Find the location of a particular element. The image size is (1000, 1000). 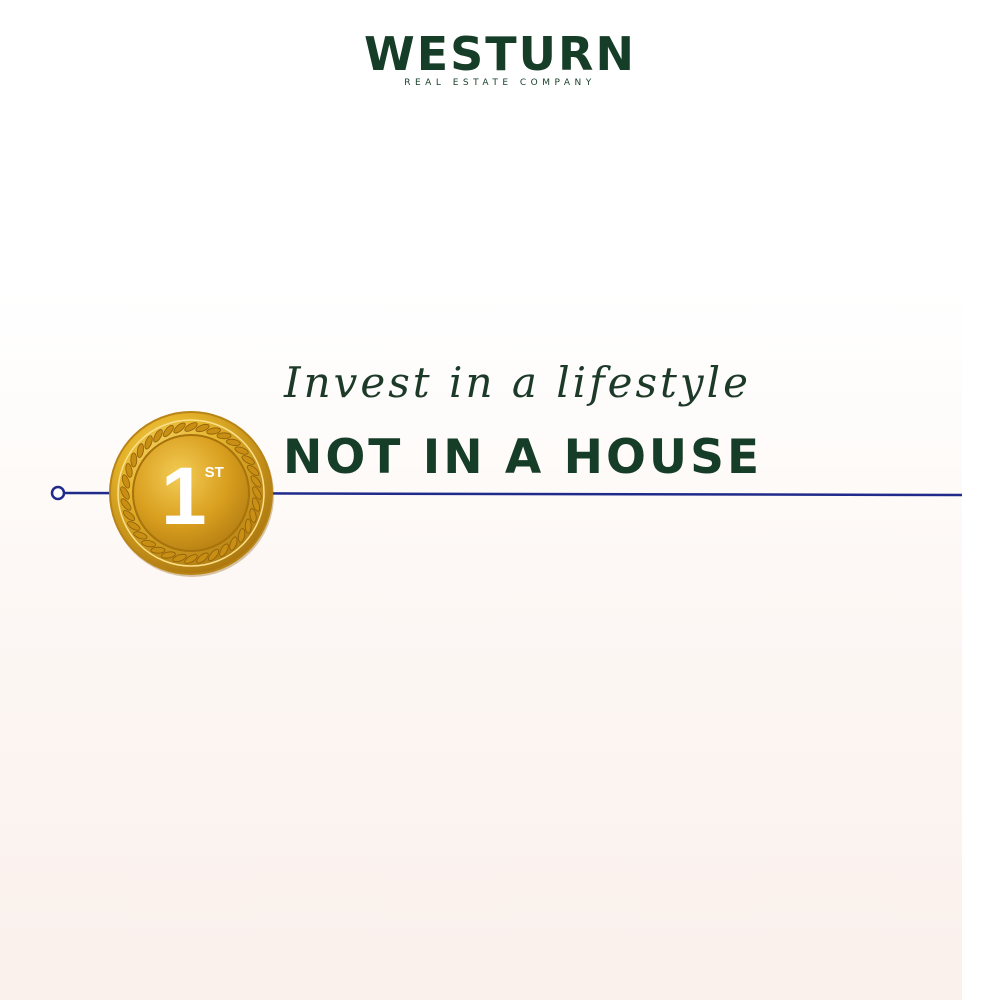

medal-suffix: ST is located at coordinates (214, 472).